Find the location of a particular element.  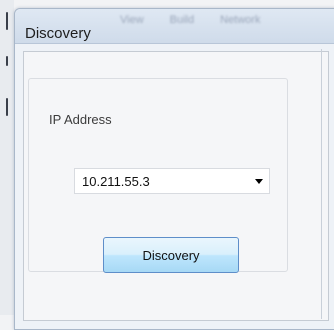

ip-address-dropdown: 10.211.55.3 is located at coordinates (172, 181).